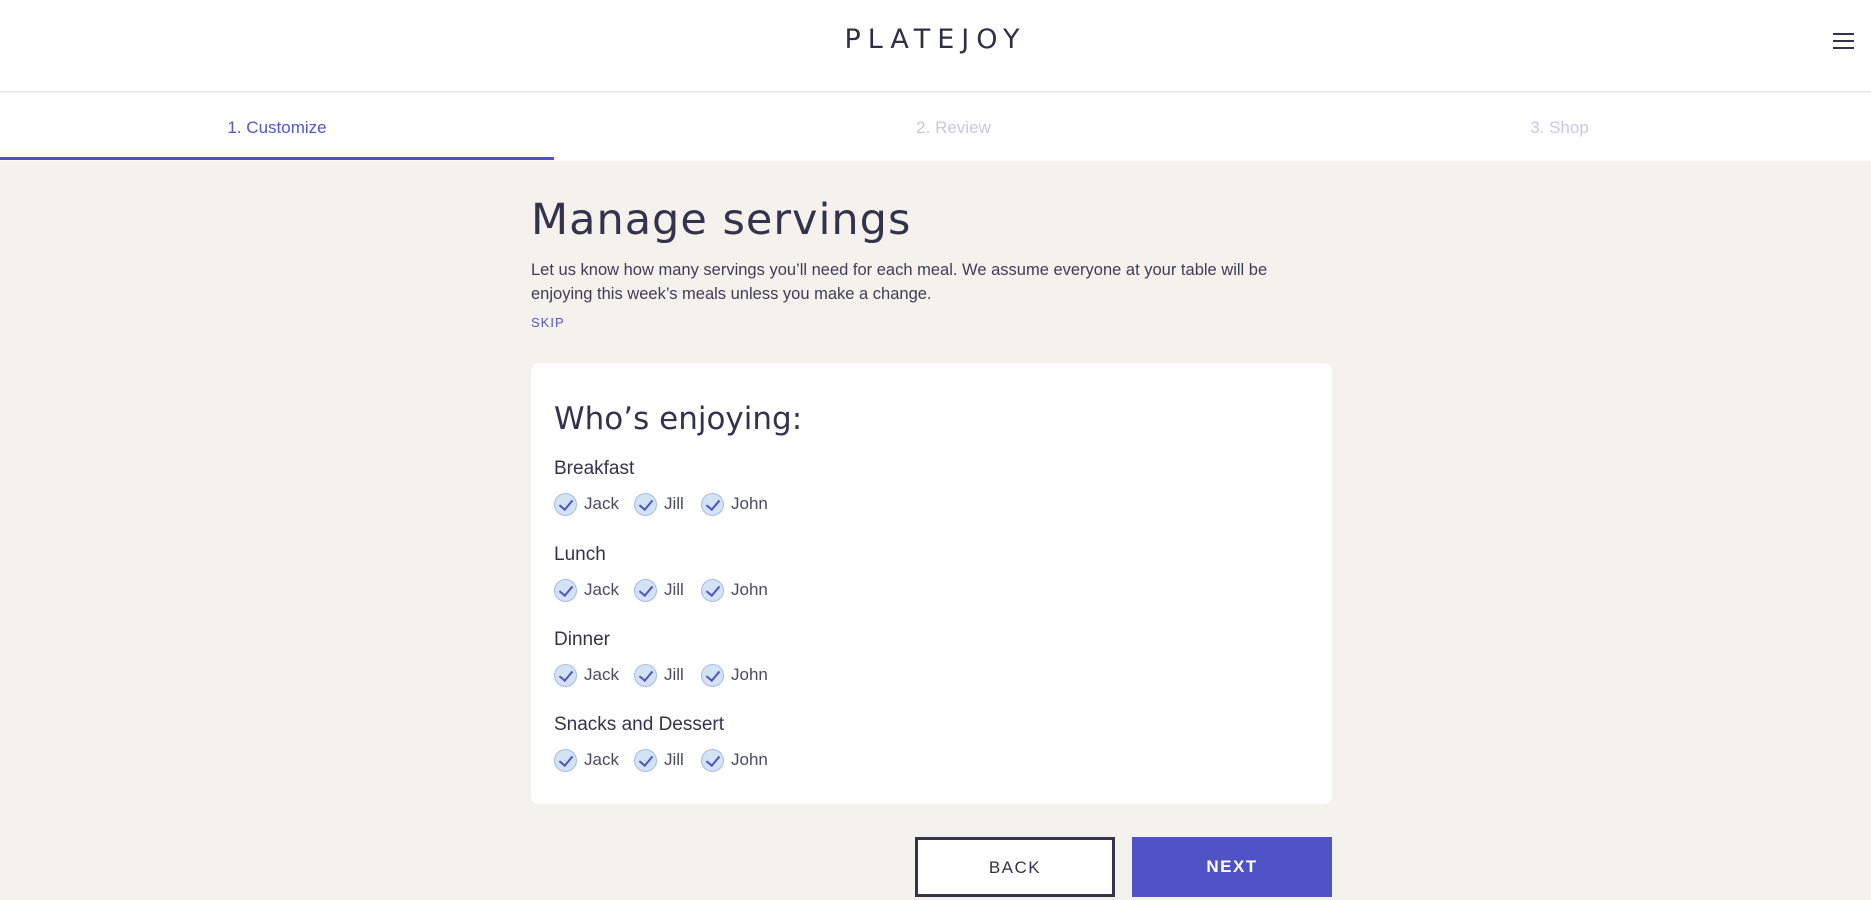 The height and width of the screenshot is (900, 1871). Describe the element at coordinates (1015, 867) in the screenshot. I see `back-button: BACK` at that location.